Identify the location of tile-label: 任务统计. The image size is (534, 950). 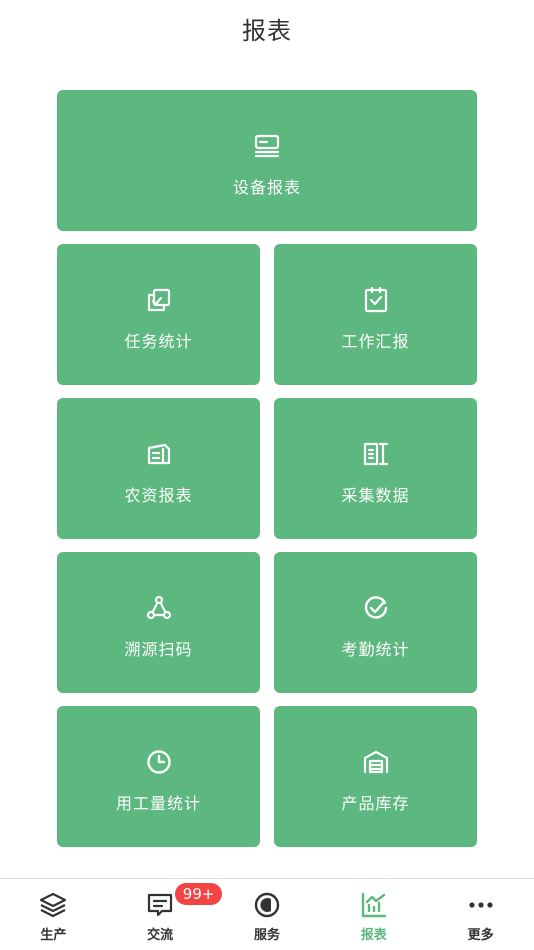
(158, 341).